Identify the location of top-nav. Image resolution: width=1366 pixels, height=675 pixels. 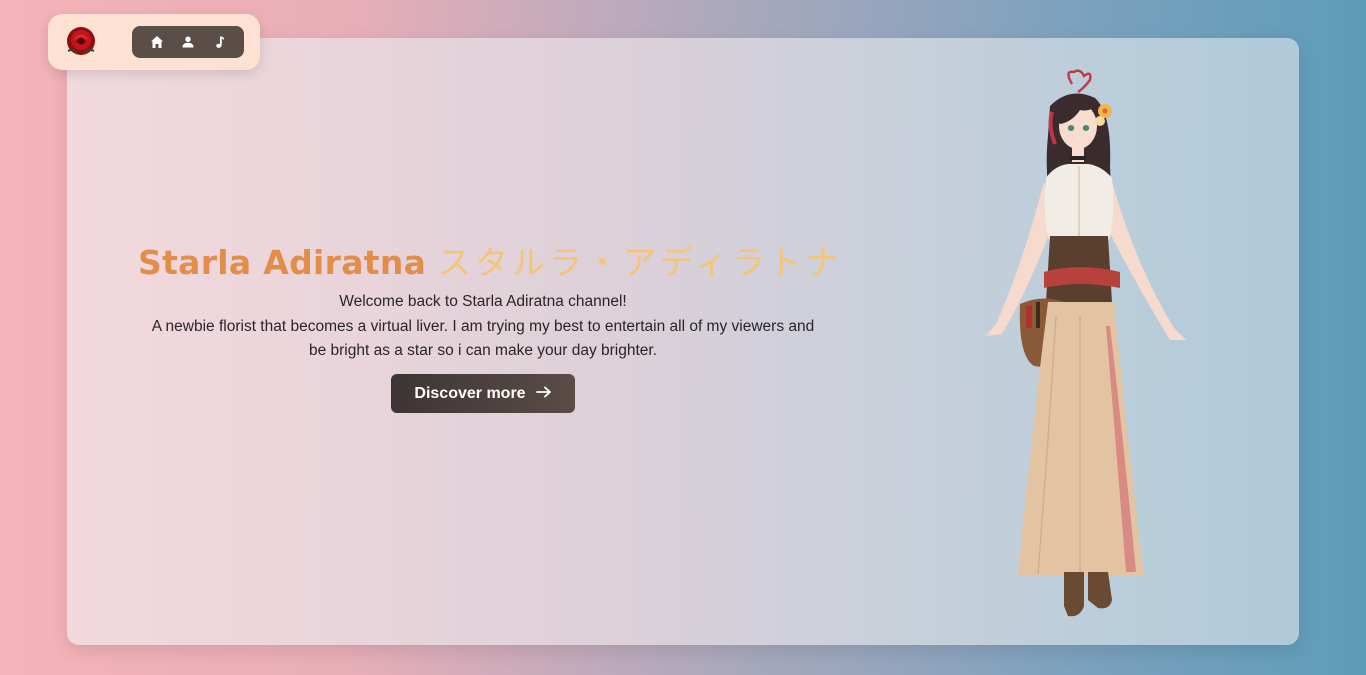
(154, 42).